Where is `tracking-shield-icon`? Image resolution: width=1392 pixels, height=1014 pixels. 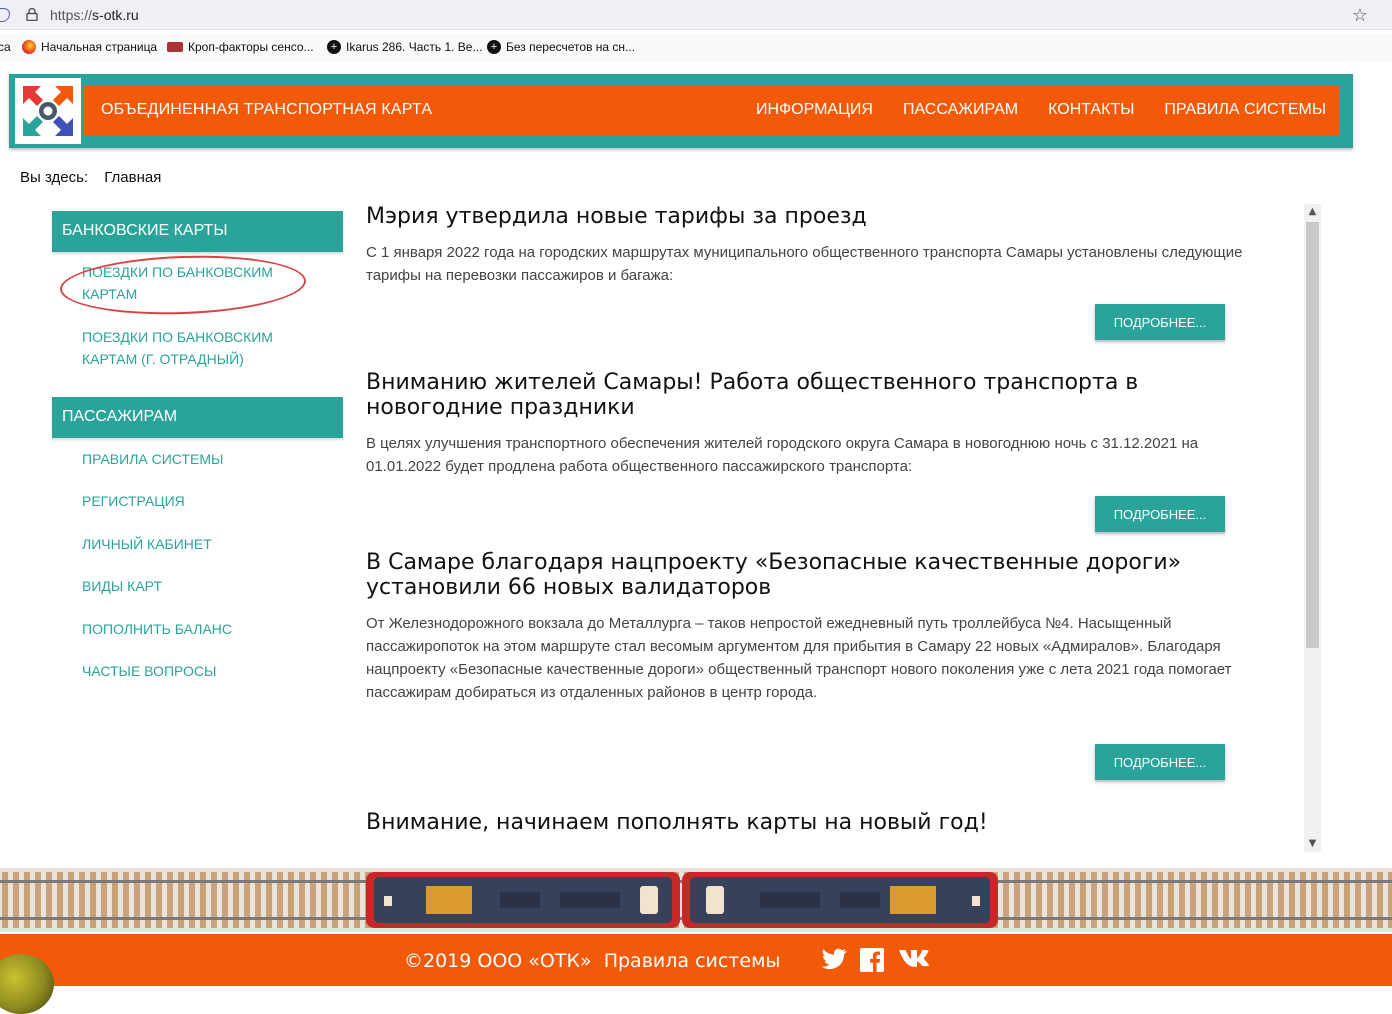 tracking-shield-icon is located at coordinates (5, 15).